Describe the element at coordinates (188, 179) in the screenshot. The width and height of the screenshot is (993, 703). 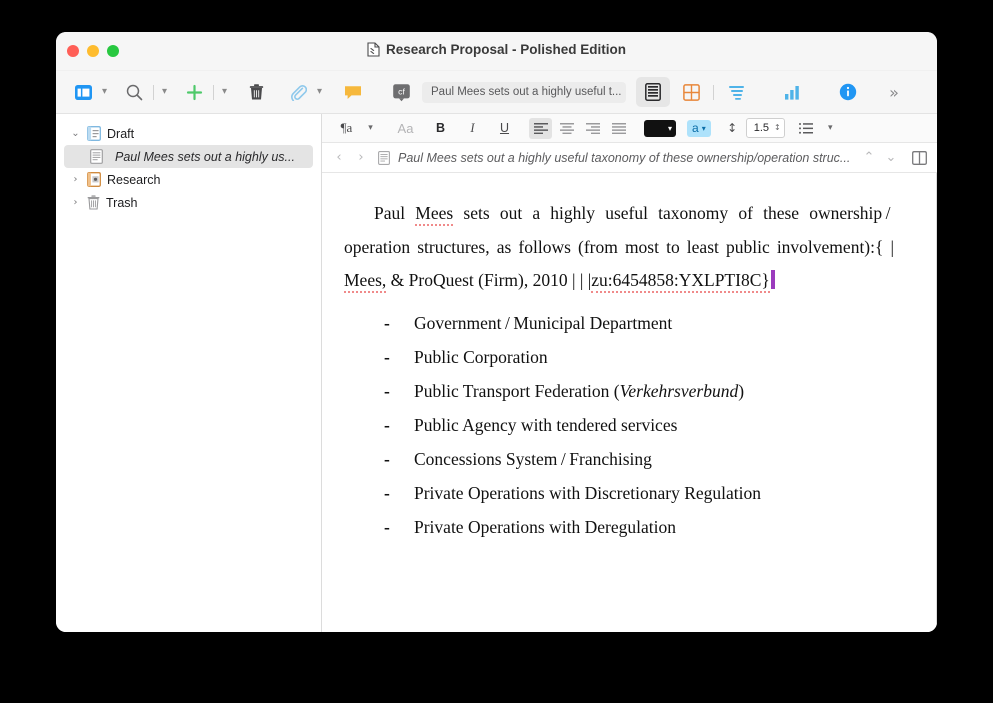
I see `sidebar-item-research: › Research` at that location.